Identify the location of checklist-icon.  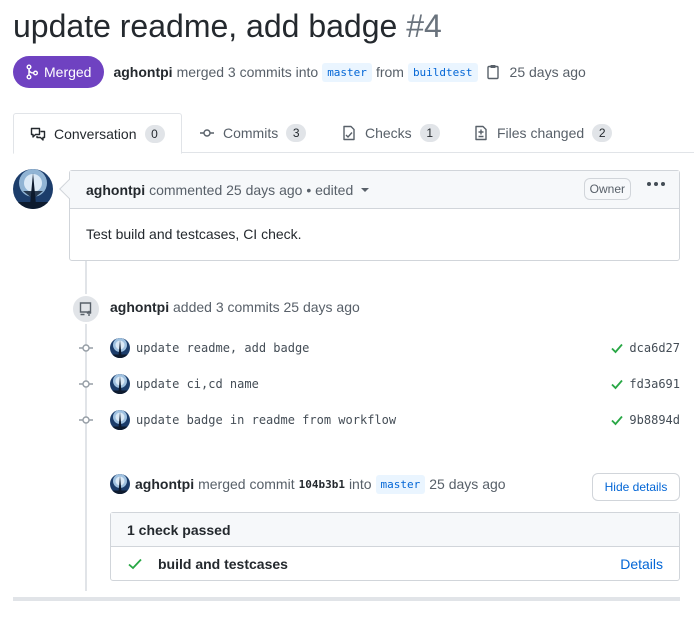
(349, 133).